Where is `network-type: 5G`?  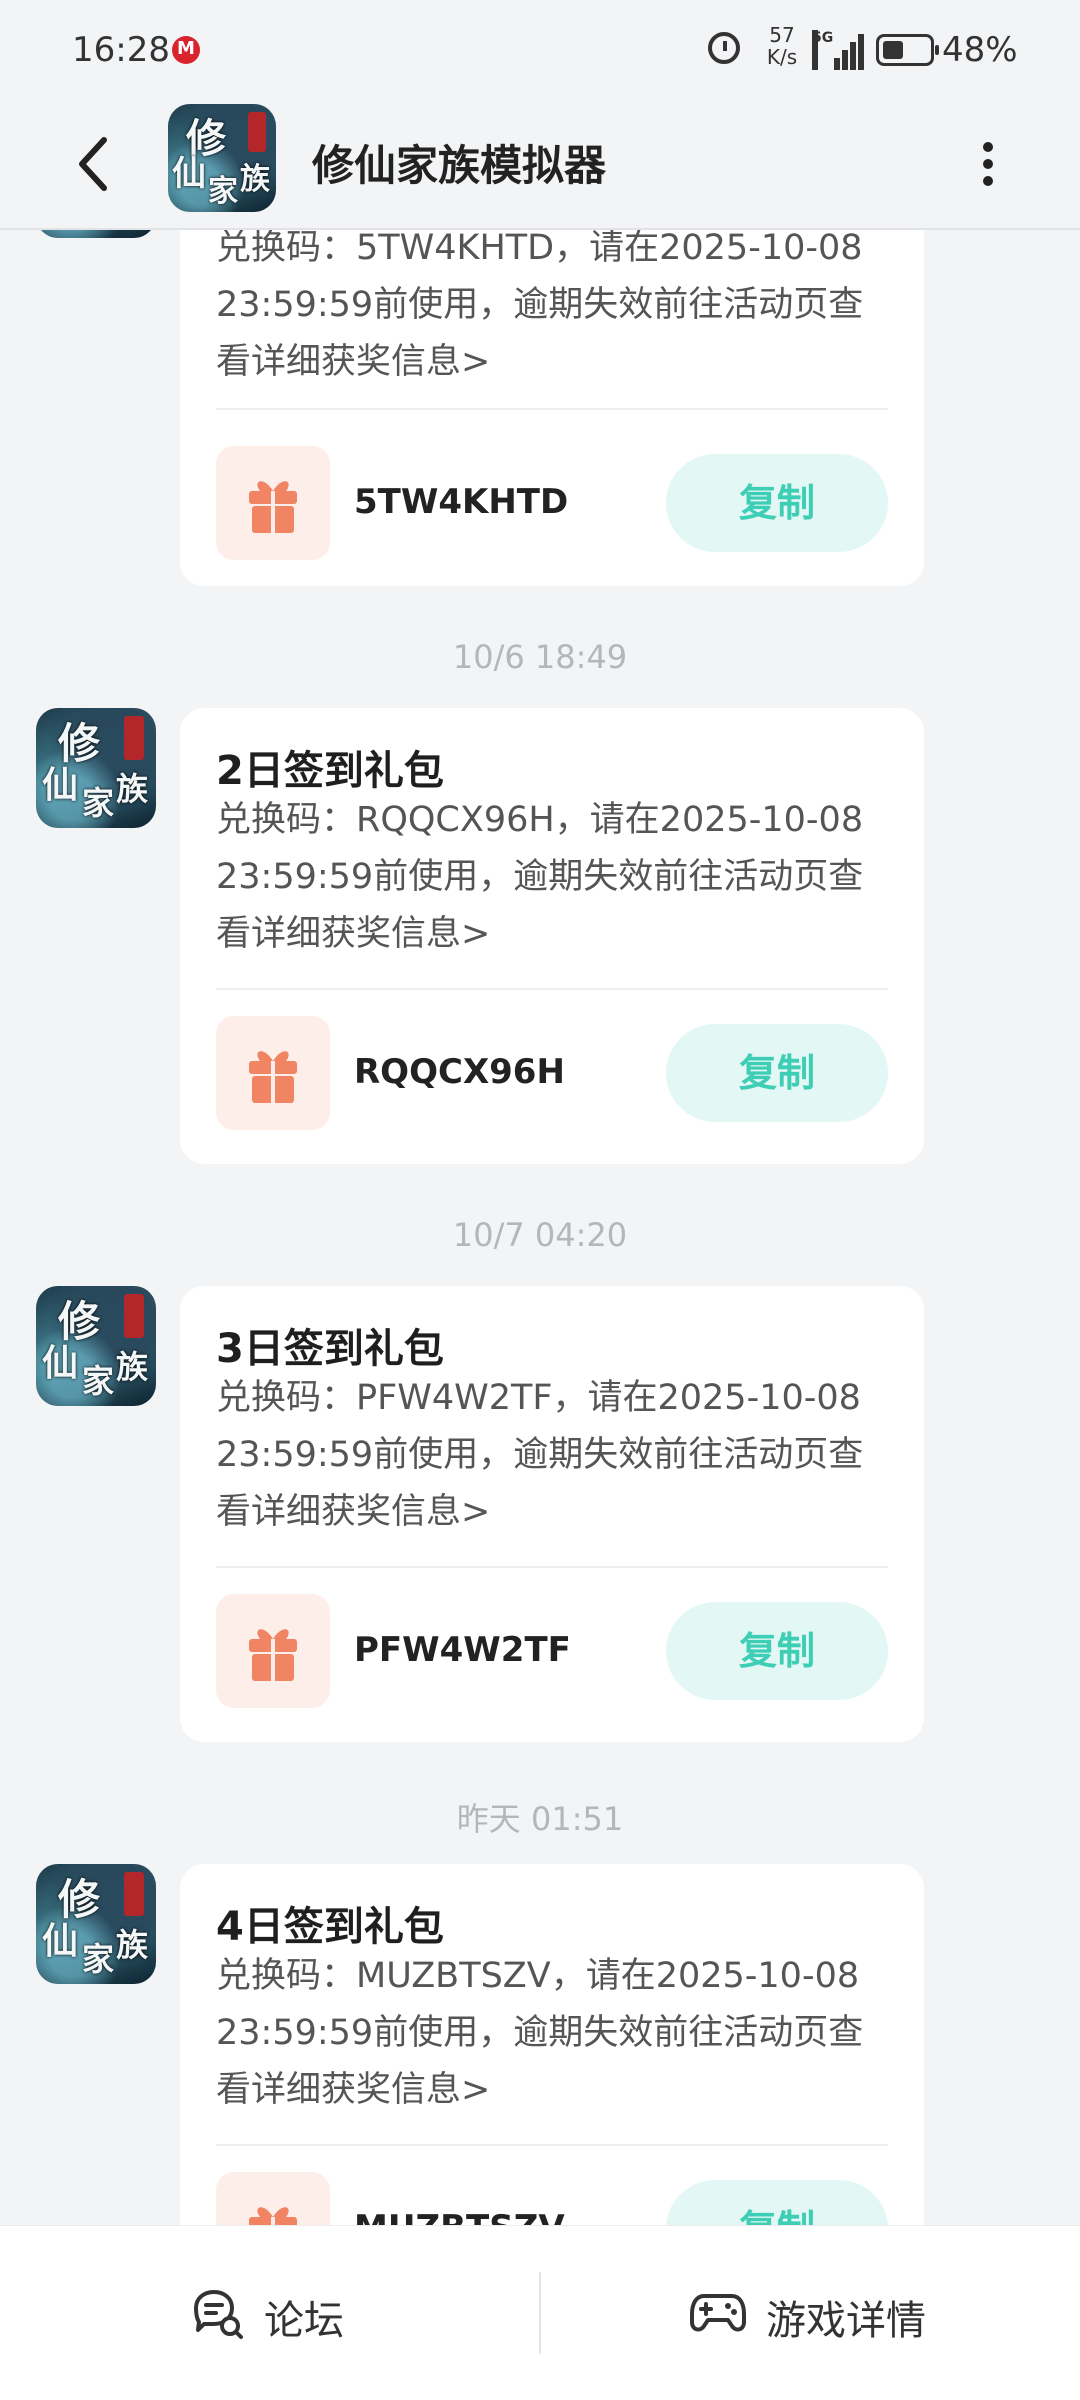
network-type: 5G is located at coordinates (822, 50).